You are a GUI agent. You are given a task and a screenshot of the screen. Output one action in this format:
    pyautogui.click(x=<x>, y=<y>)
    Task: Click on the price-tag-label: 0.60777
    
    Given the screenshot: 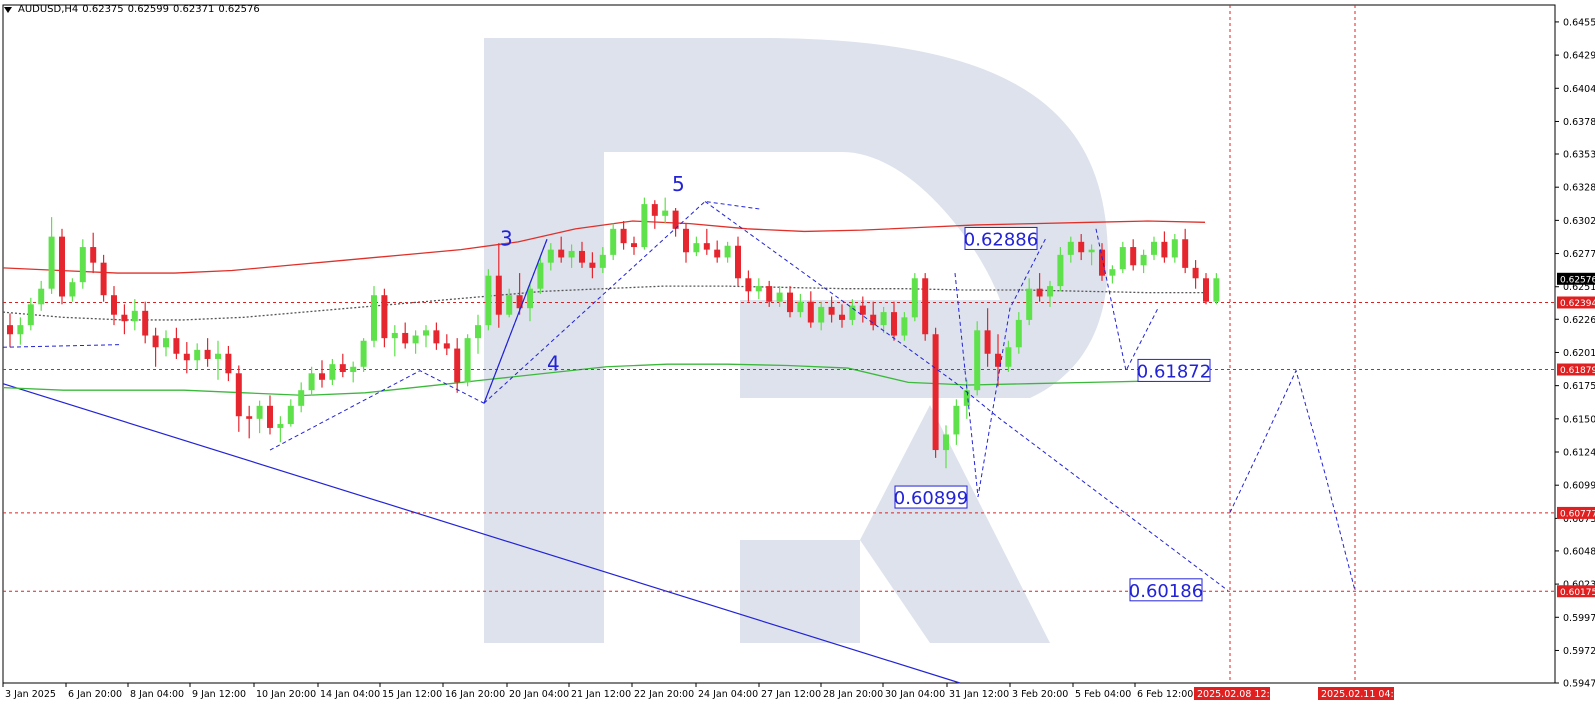 What is the action you would take?
    pyautogui.click(x=1577, y=514)
    